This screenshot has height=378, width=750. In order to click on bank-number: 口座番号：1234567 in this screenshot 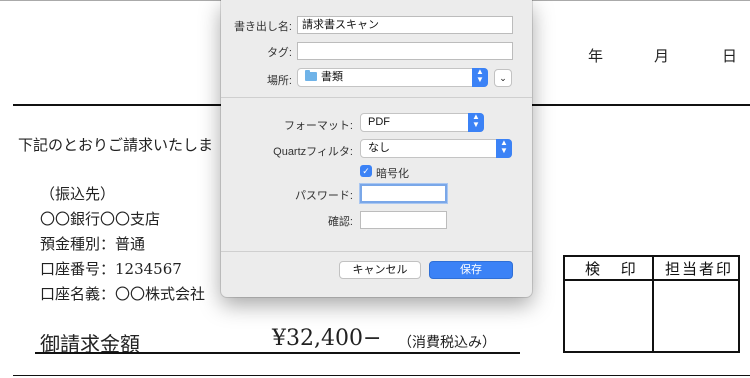, I will do `click(111, 269)`.